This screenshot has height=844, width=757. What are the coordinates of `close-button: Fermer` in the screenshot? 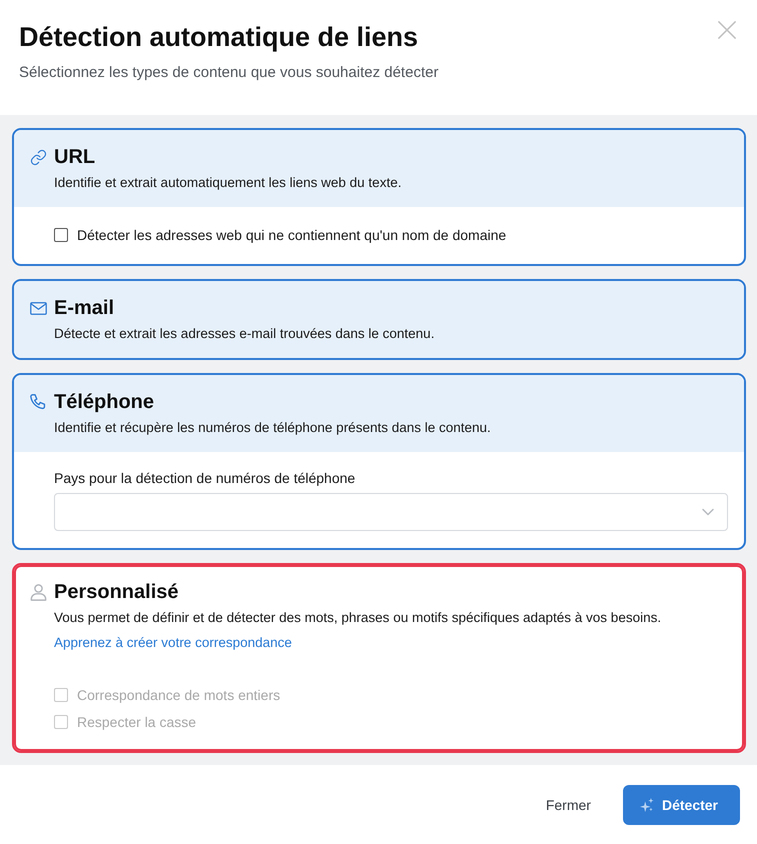 It's located at (568, 804).